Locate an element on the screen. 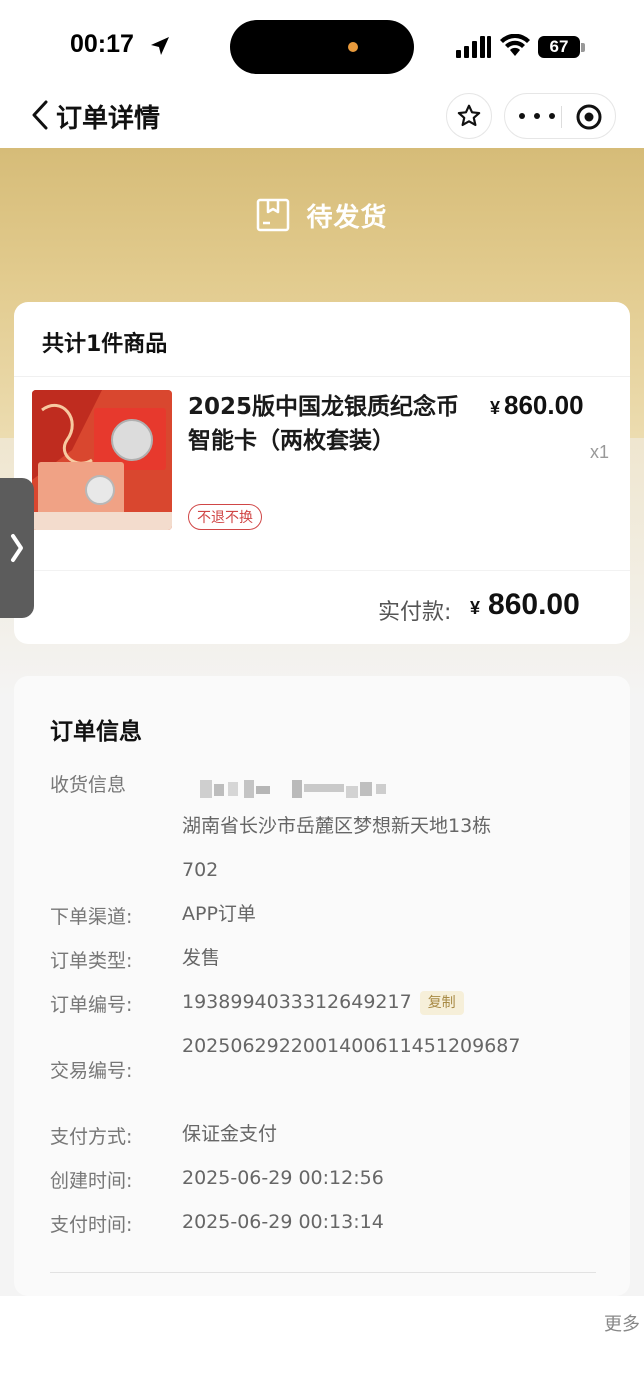  product-name: 2025版中国龙银质纪念币智能卡（两枚套装） is located at coordinates (333, 424).